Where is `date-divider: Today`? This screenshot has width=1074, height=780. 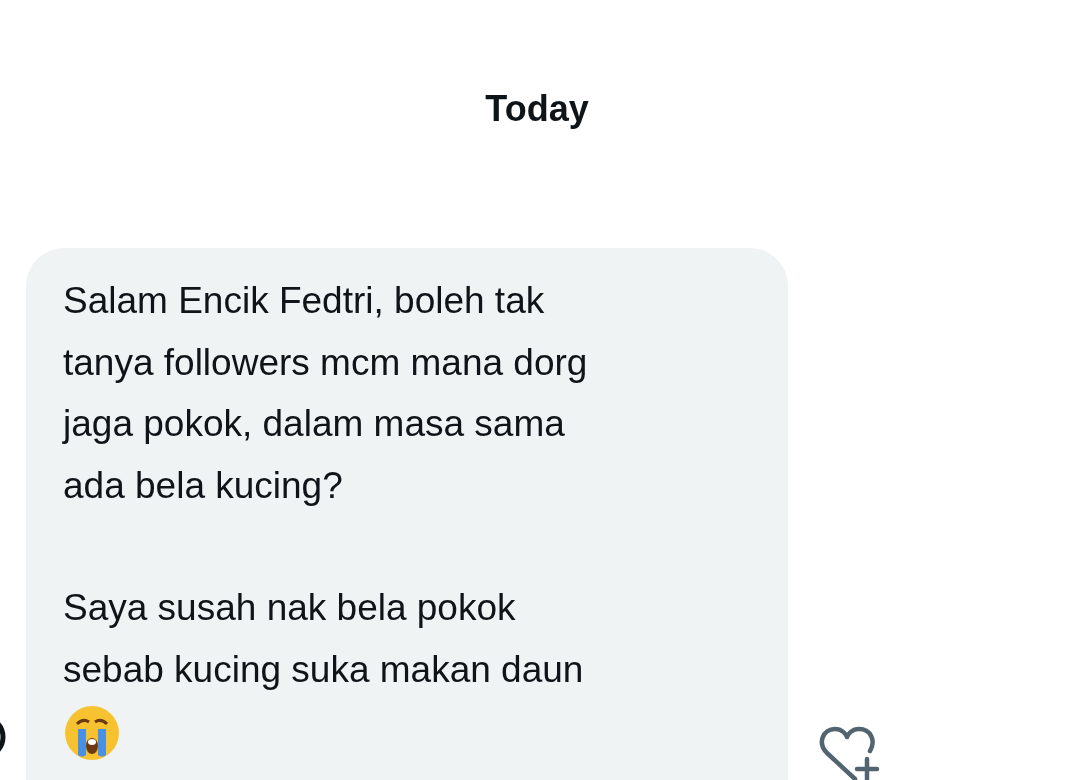 date-divider: Today is located at coordinates (537, 108).